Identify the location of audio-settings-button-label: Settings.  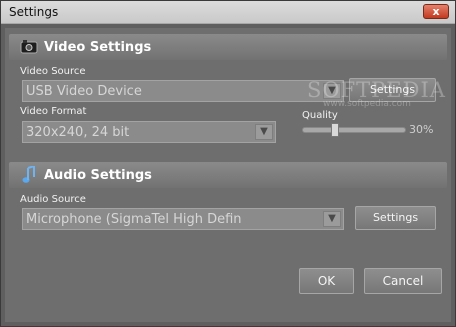
(395, 217).